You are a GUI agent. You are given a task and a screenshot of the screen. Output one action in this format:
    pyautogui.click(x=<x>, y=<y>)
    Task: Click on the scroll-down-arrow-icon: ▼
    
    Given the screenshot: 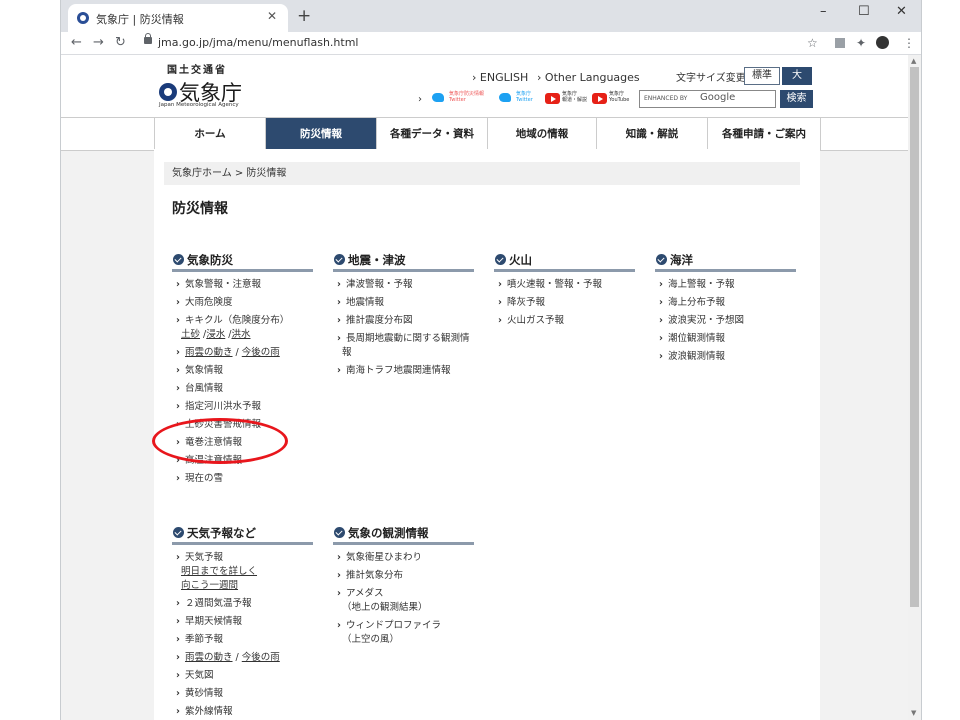 What is the action you would take?
    pyautogui.click(x=913, y=713)
    